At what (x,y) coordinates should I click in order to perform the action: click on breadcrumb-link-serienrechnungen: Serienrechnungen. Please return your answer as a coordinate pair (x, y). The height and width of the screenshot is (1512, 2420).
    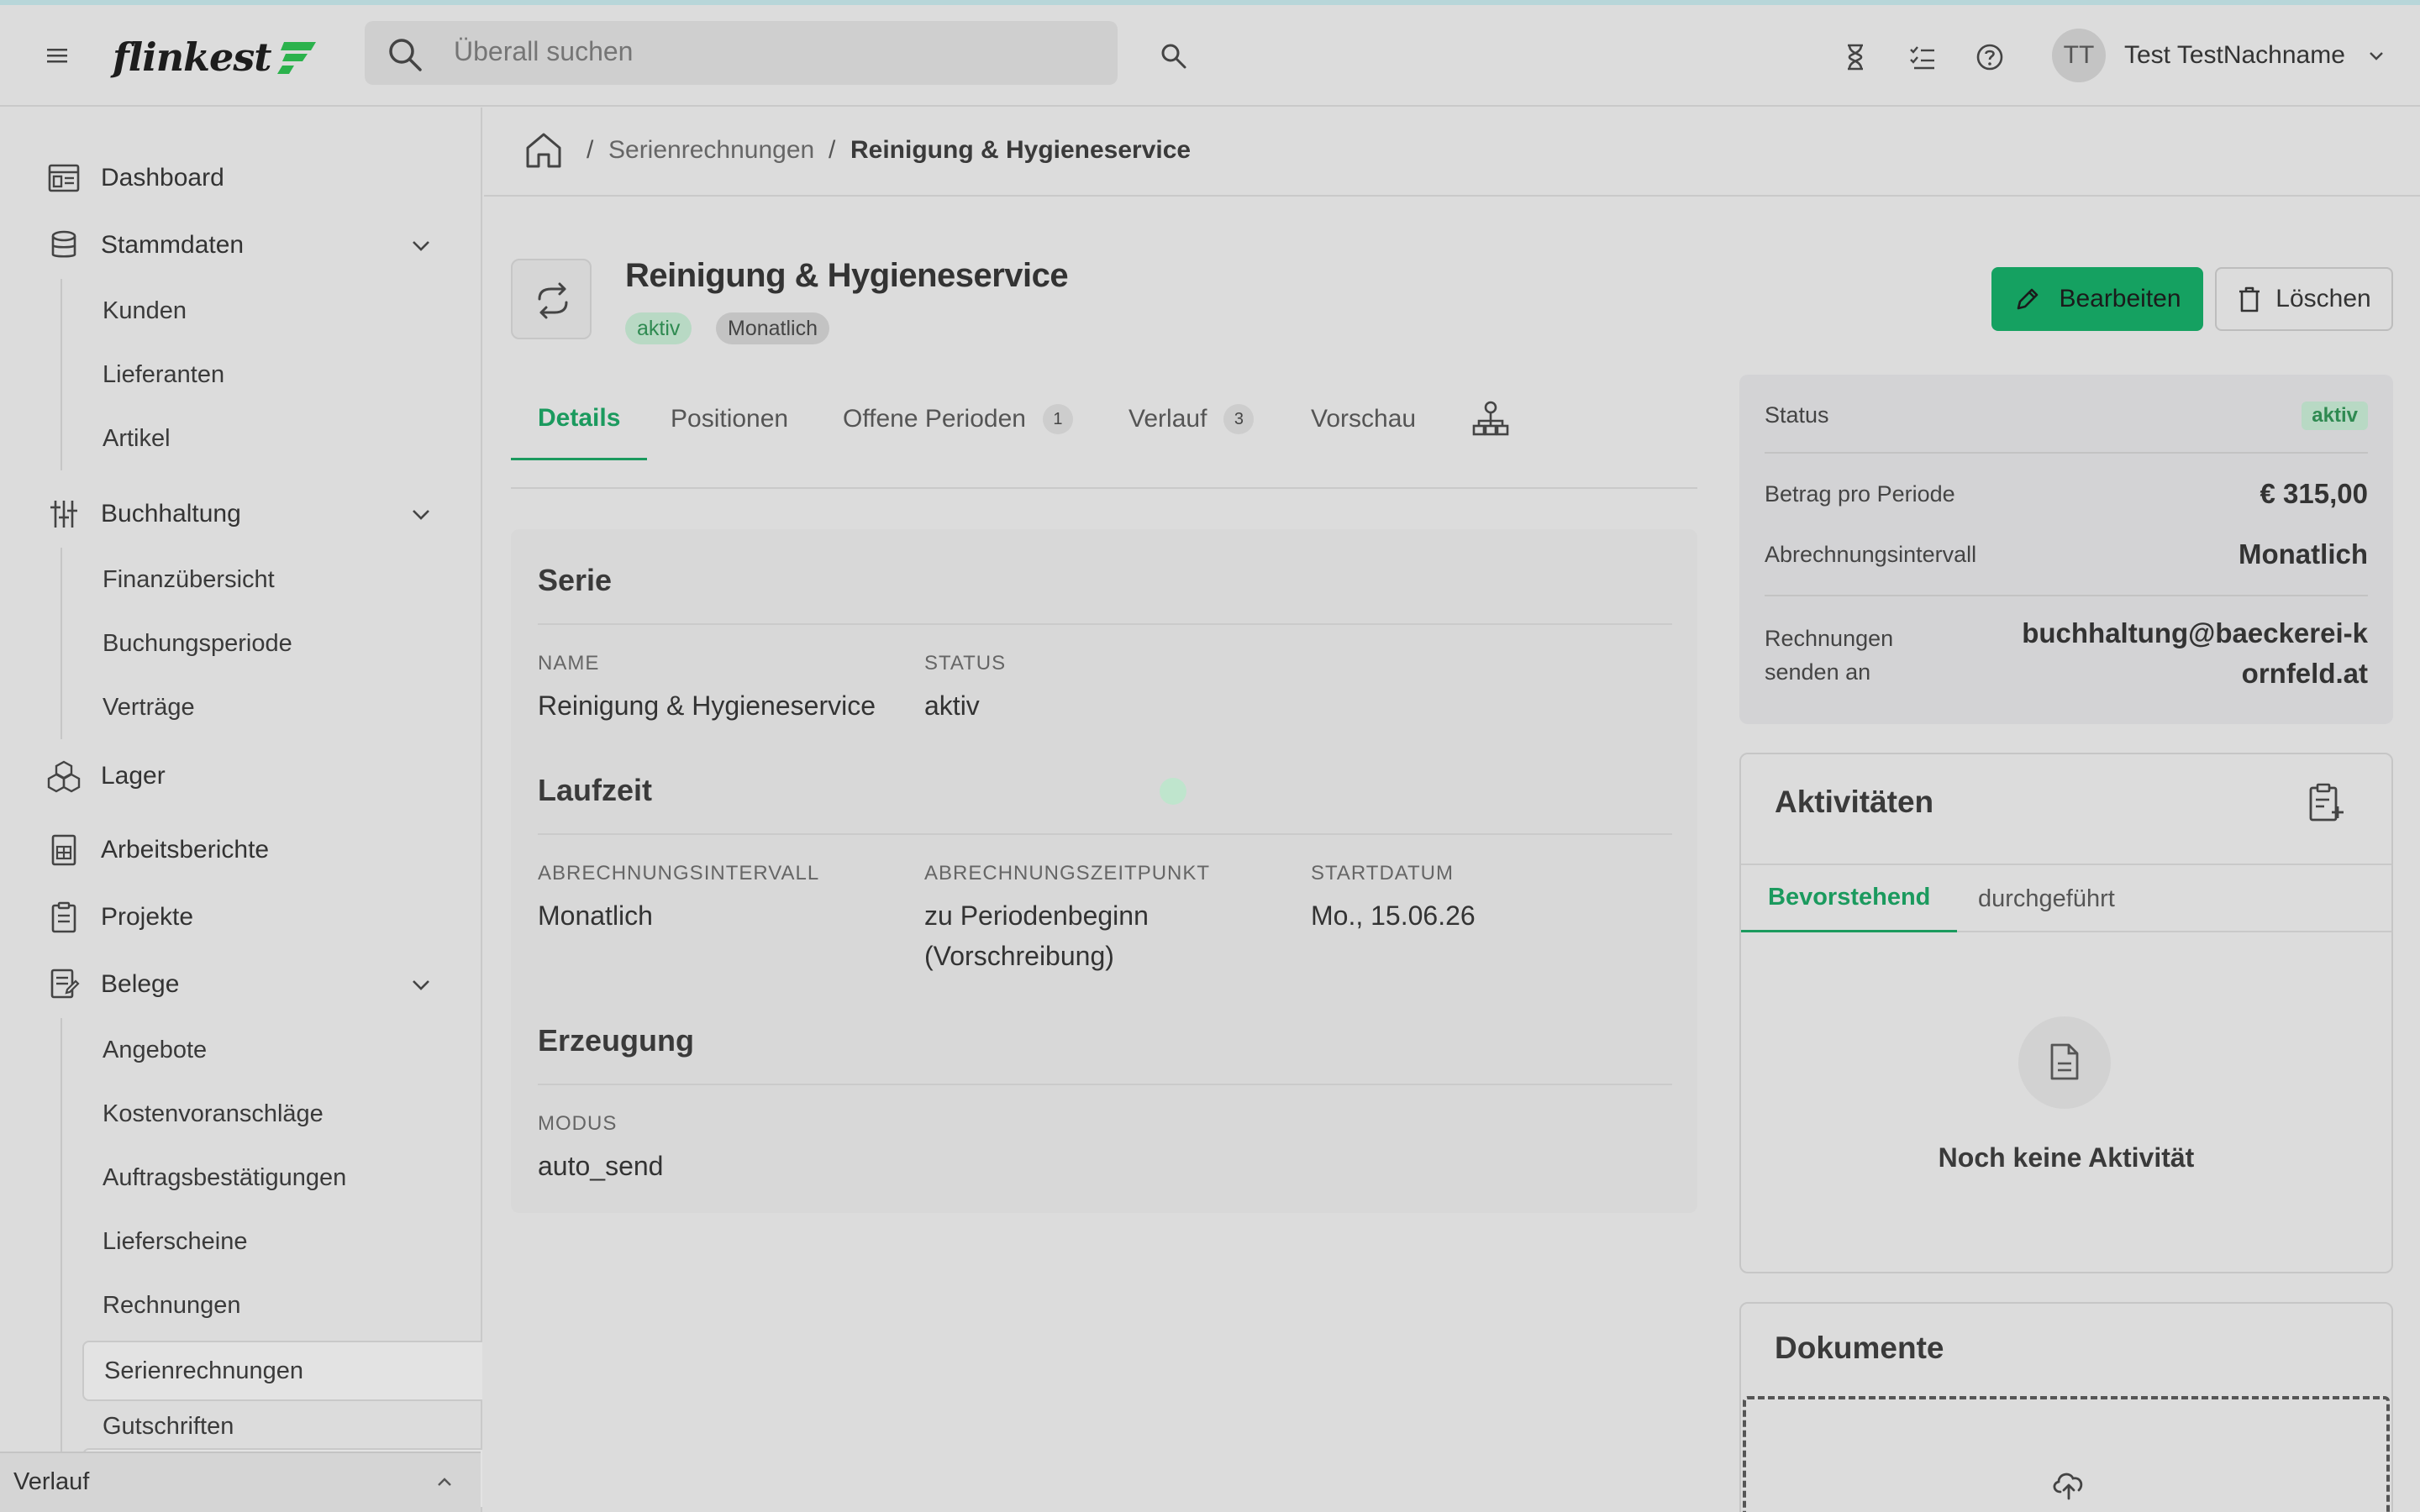
    Looking at the image, I should click on (711, 150).